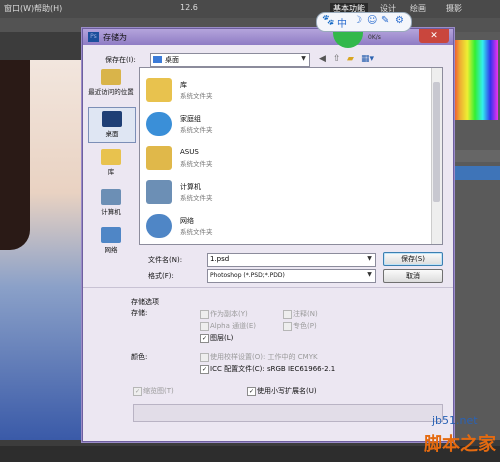  Describe the element at coordinates (111, 157) in the screenshot. I see `libraries-icon` at that location.